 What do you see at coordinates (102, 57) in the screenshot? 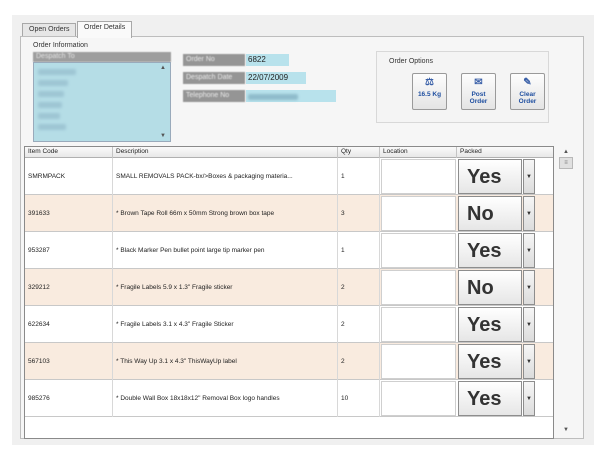
I see `despatch-to-header: Despatch To` at bounding box center [102, 57].